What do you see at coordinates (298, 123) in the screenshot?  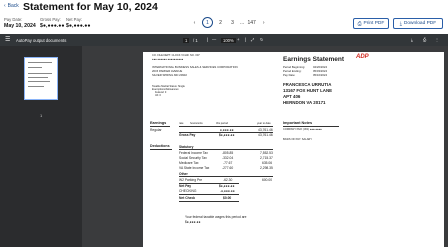 I see `important-notes-heading: Important Notes` at bounding box center [298, 123].